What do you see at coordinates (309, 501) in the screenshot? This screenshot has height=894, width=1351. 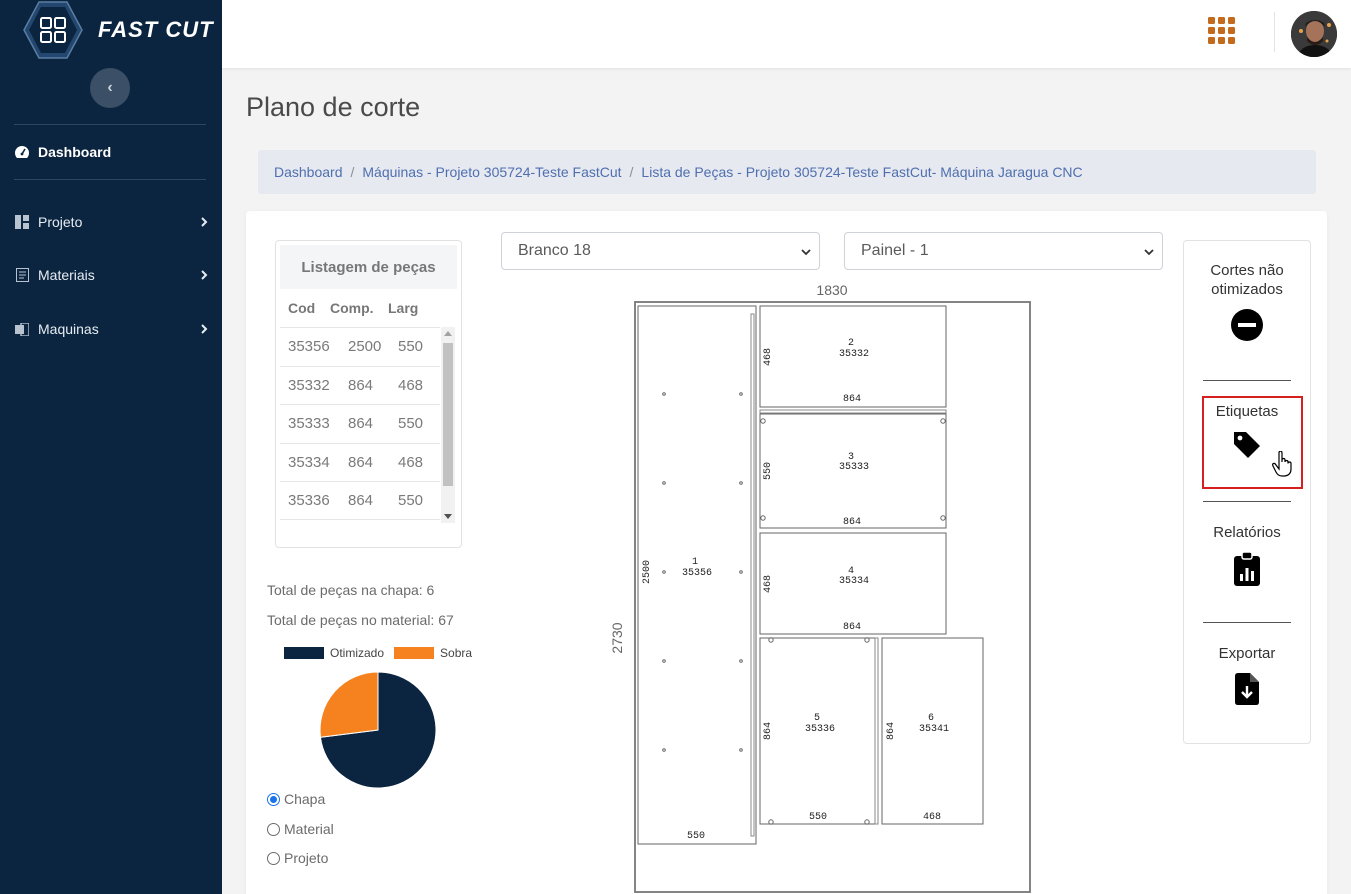 I see `cell-cod: 35336` at bounding box center [309, 501].